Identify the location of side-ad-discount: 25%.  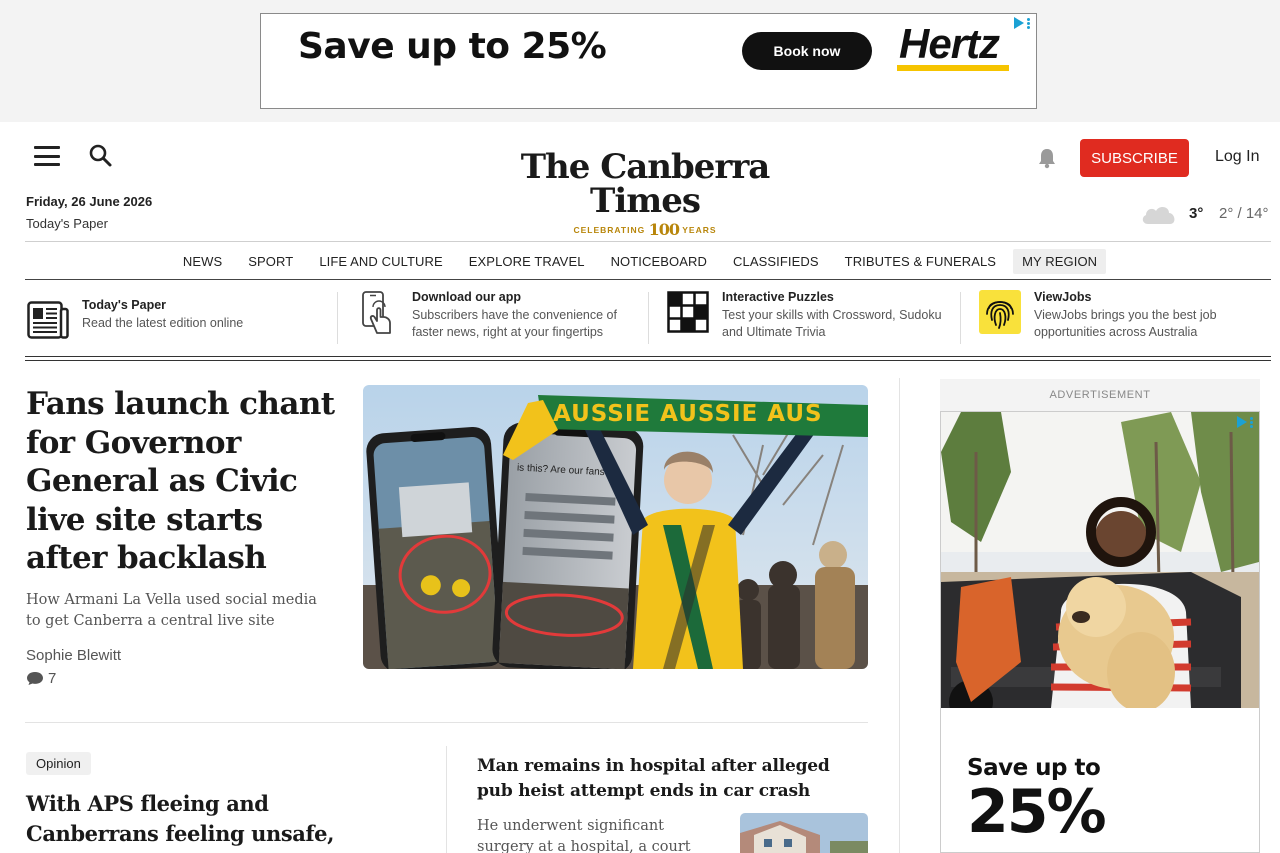
(1037, 812).